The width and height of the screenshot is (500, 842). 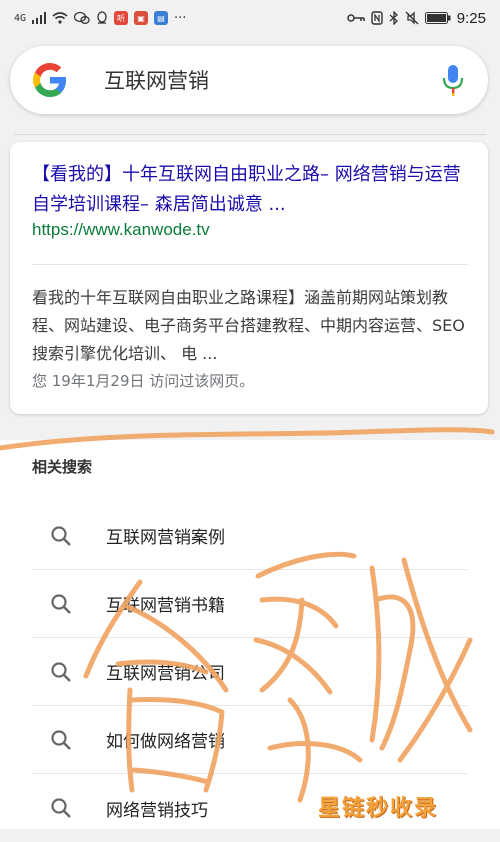 What do you see at coordinates (378, 808) in the screenshot?
I see `watermark-text: 星链秒收录` at bounding box center [378, 808].